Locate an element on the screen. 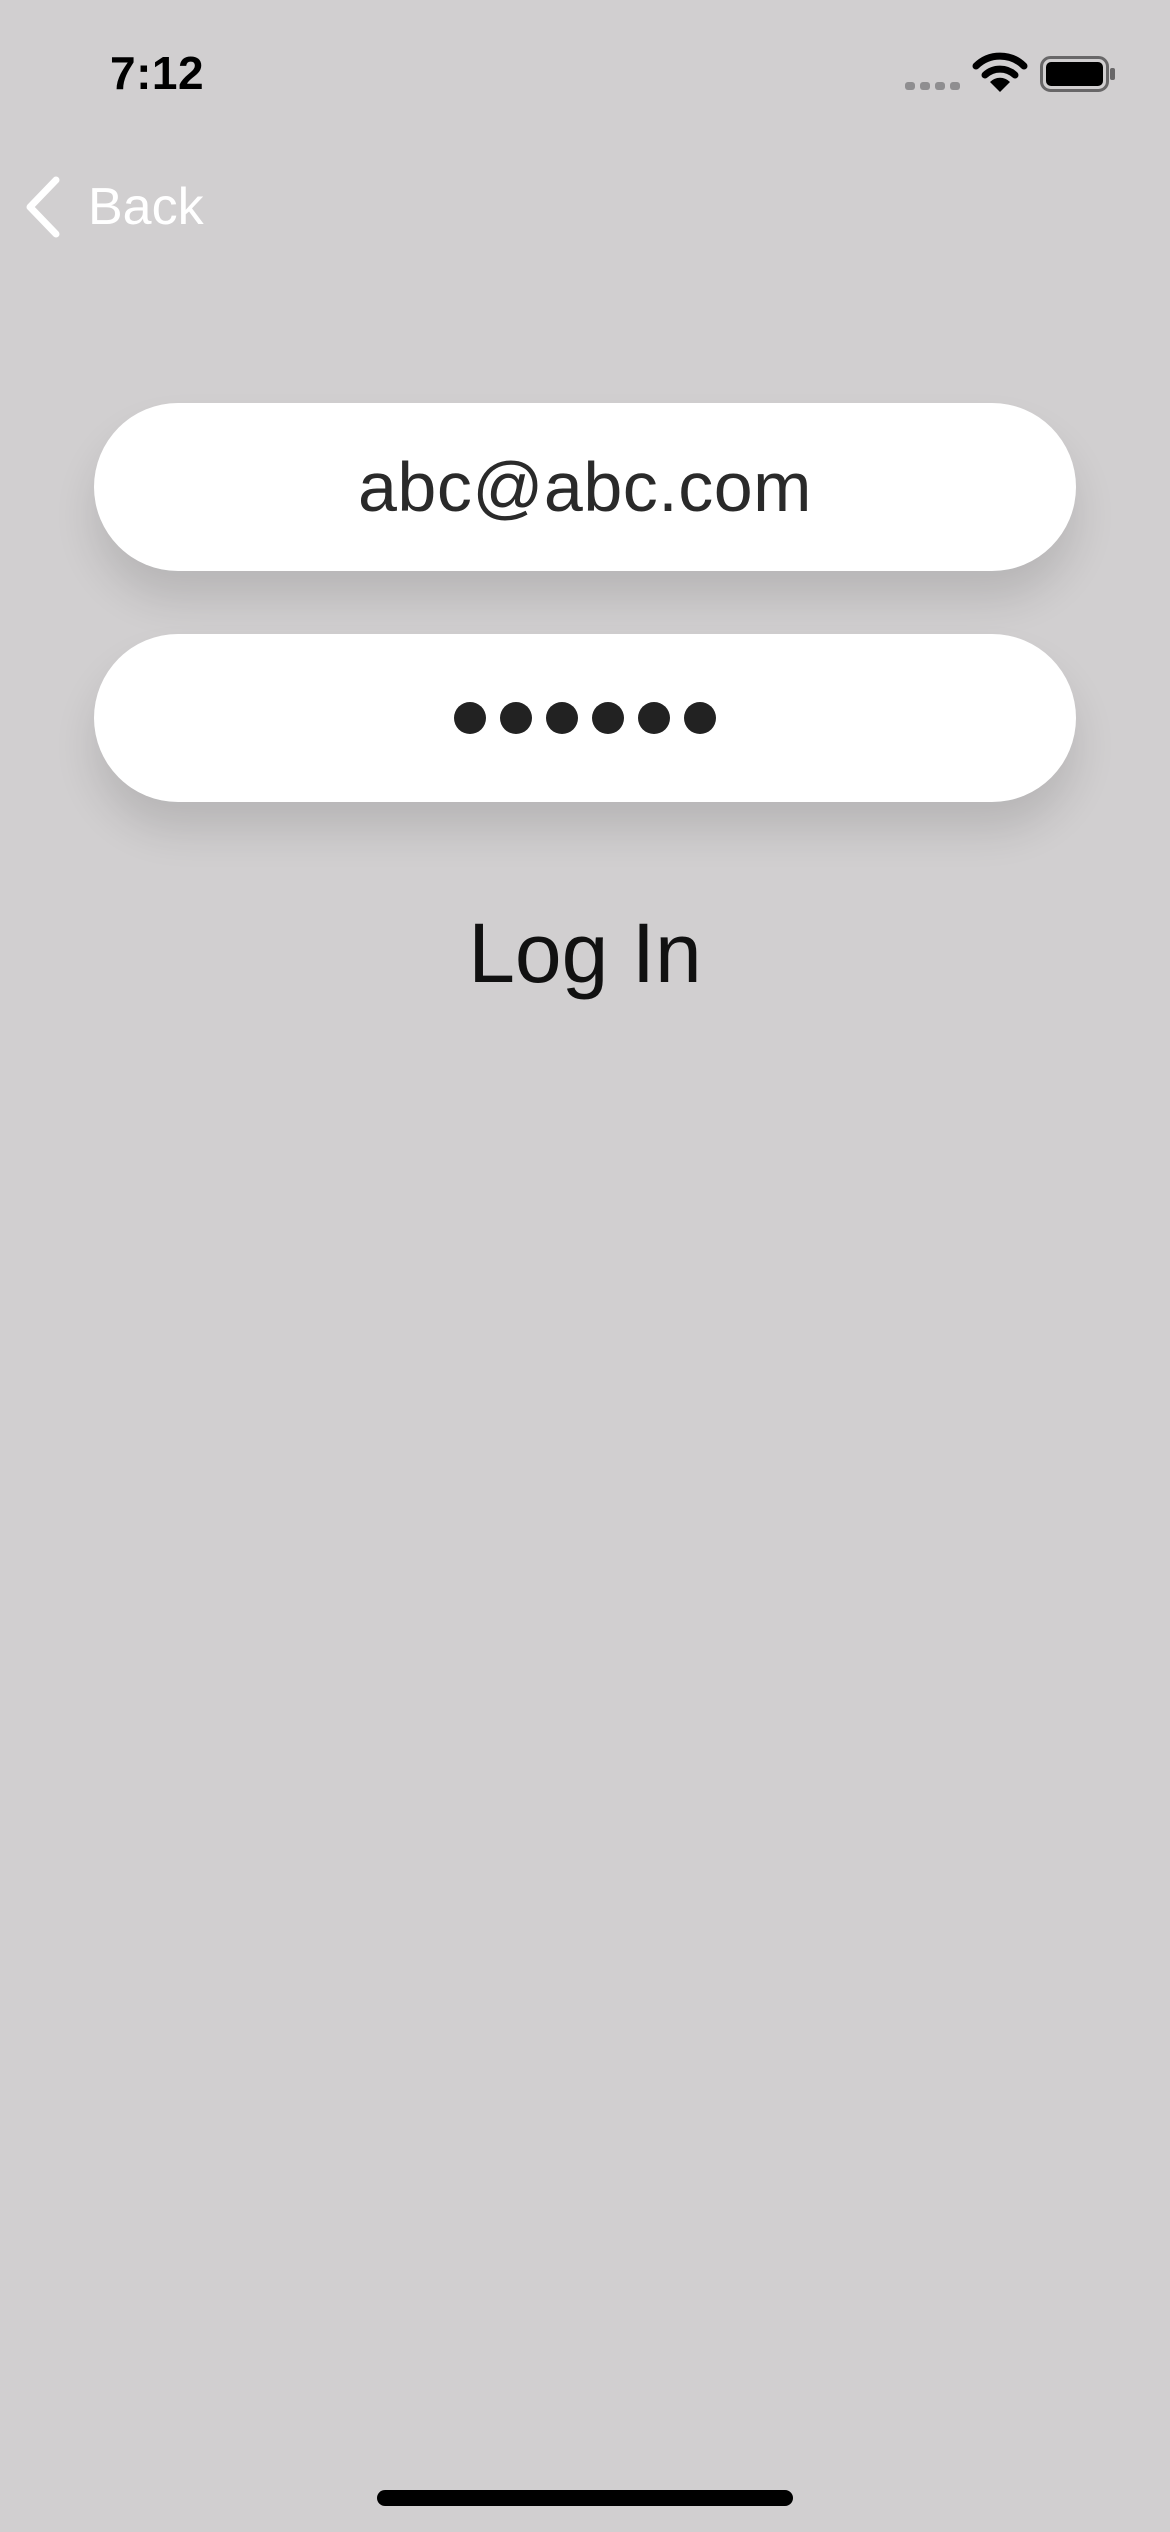  email-field: abc@abc.com is located at coordinates (585, 487).